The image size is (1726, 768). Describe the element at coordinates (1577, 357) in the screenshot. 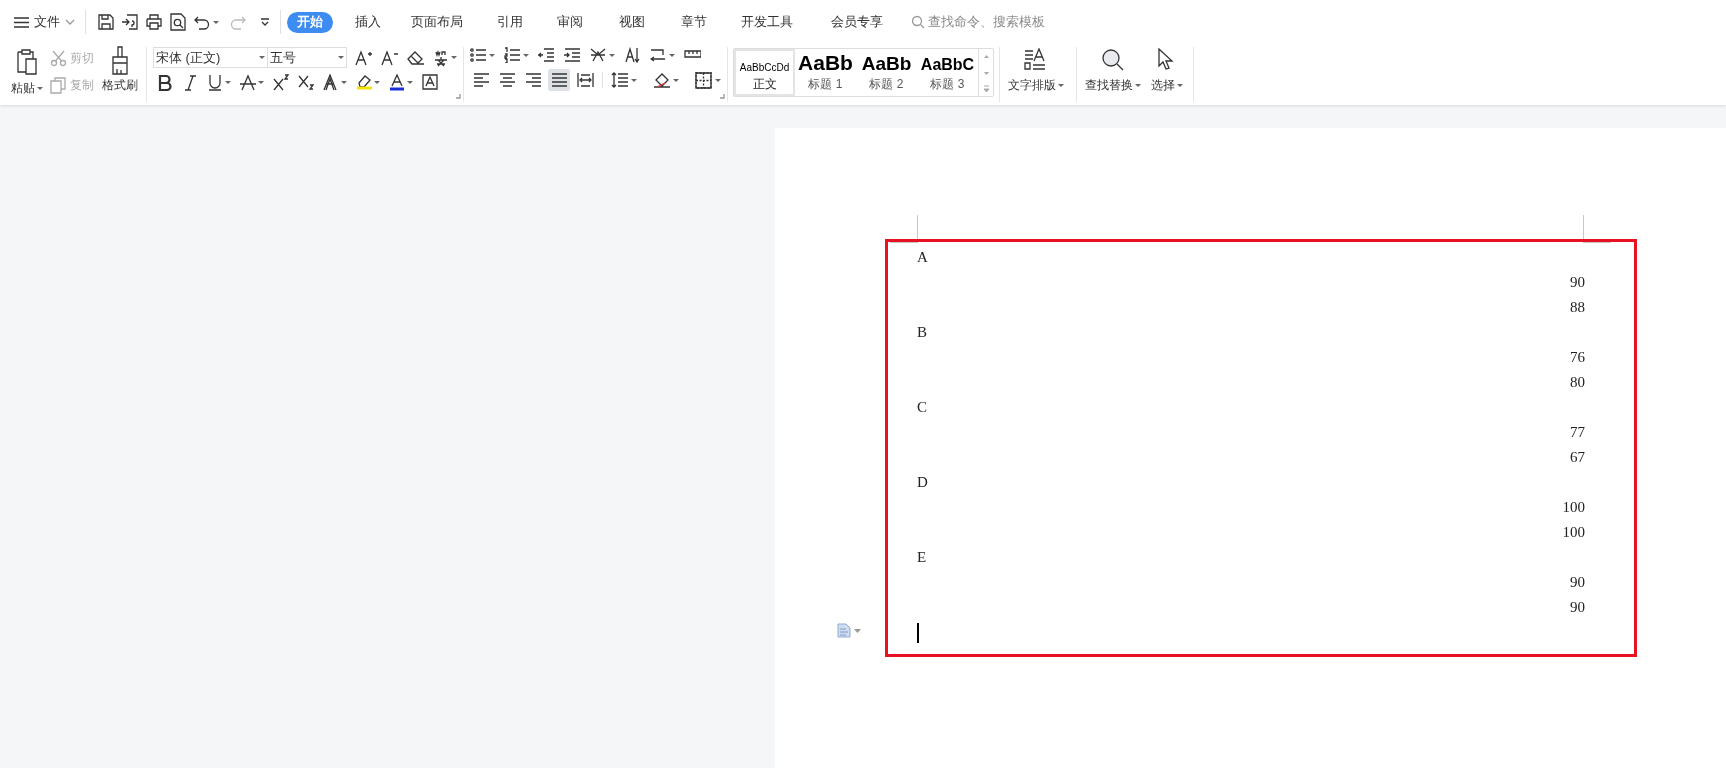

I see `score-value: 76` at that location.